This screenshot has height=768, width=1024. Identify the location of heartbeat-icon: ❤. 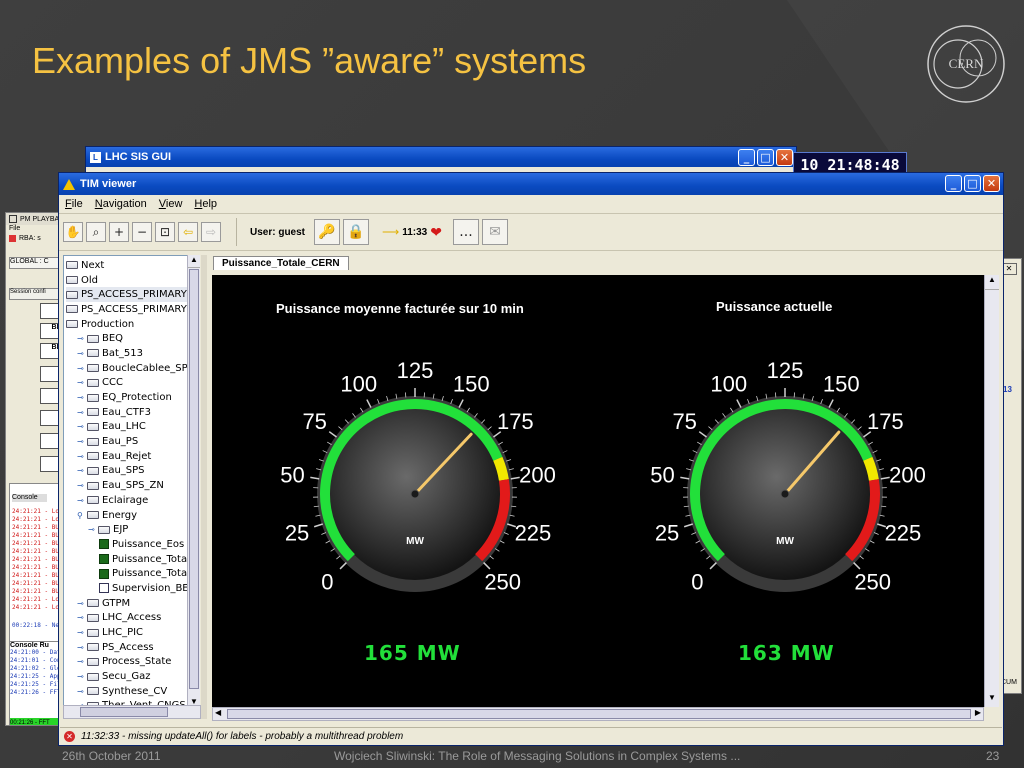
(436, 231).